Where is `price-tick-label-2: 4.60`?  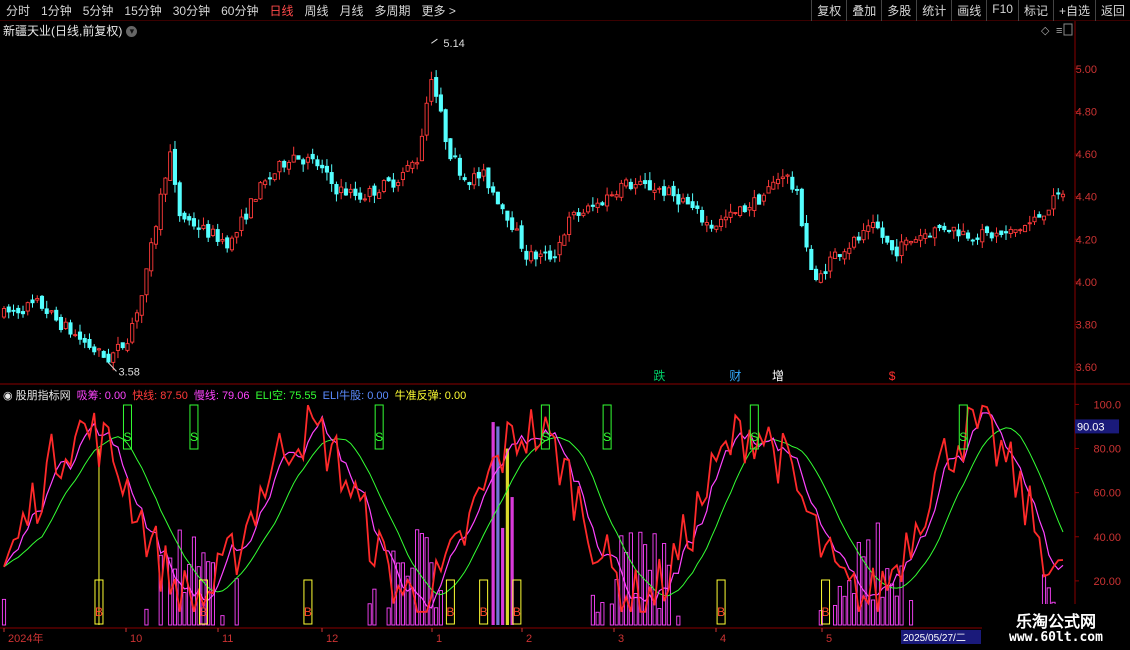
price-tick-label-2: 4.60 is located at coordinates (1086, 155).